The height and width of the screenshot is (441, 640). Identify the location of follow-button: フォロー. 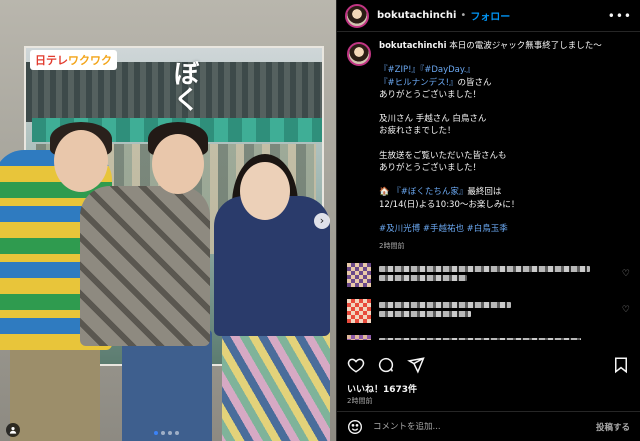
(490, 15).